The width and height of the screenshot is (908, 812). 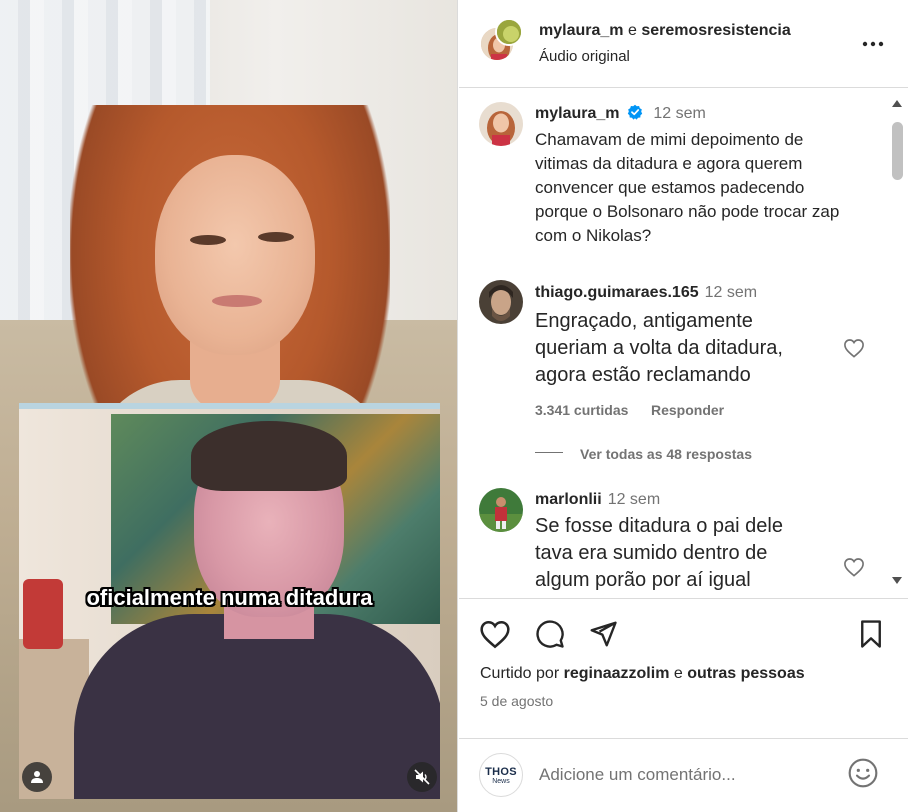 What do you see at coordinates (871, 634) in the screenshot?
I see `save-bookmark-icon` at bounding box center [871, 634].